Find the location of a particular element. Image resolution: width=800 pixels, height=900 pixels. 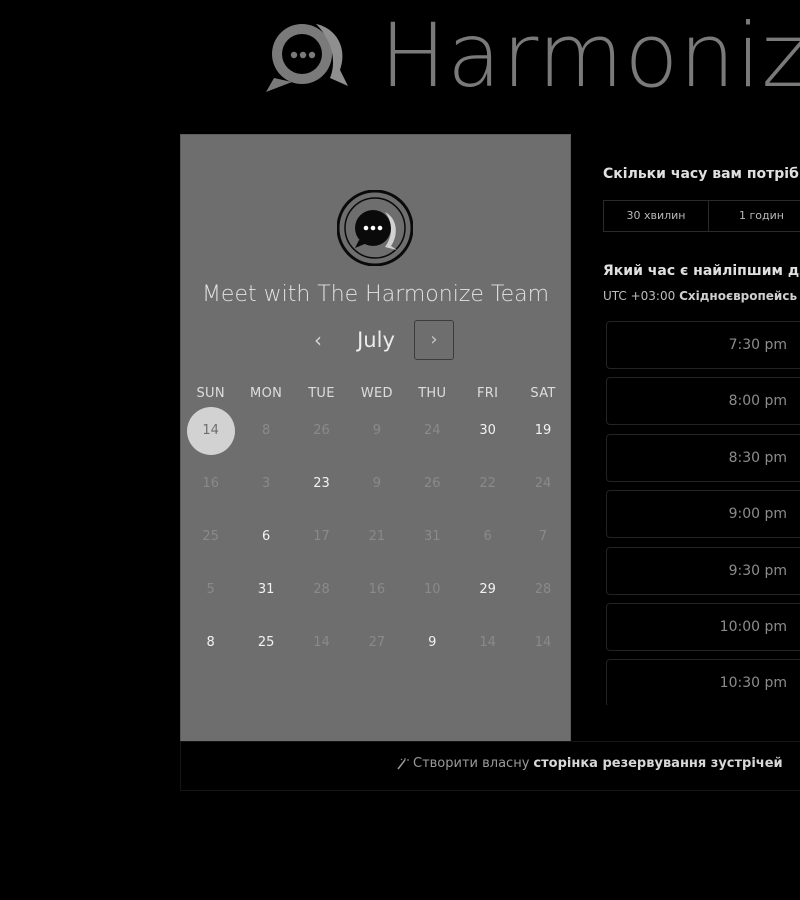

calendar-day: 21 is located at coordinates (376, 536).